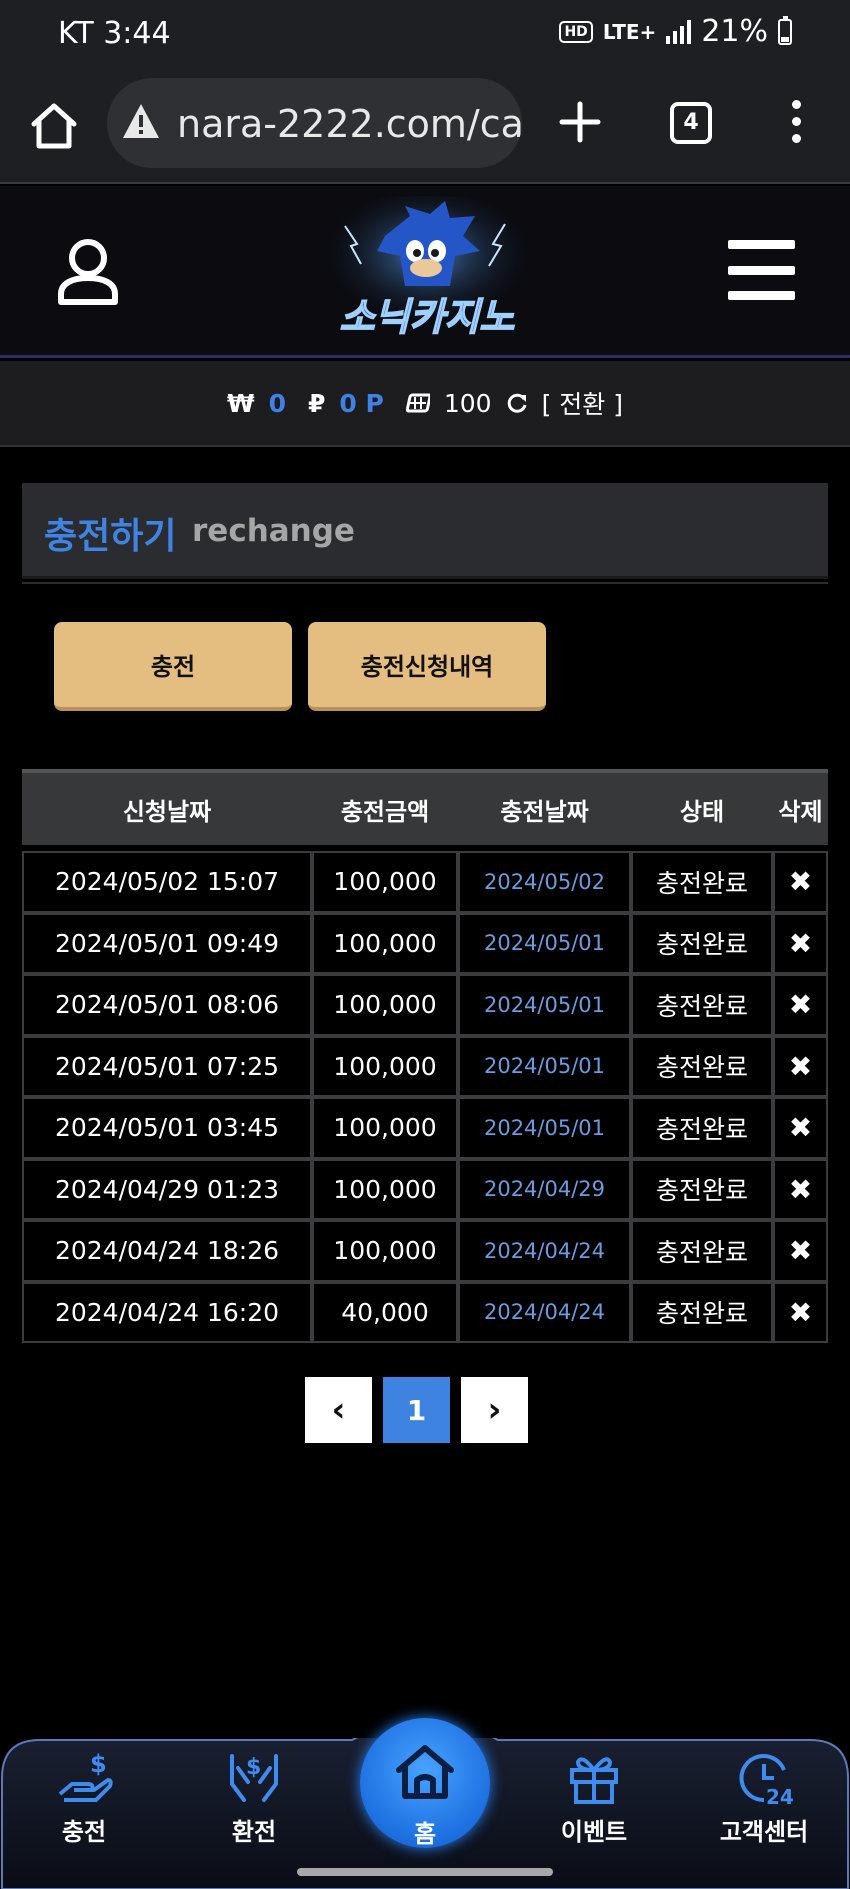 The width and height of the screenshot is (850, 1889). I want to click on request-date-cell: 2024/05/01 09:49, so click(167, 943).